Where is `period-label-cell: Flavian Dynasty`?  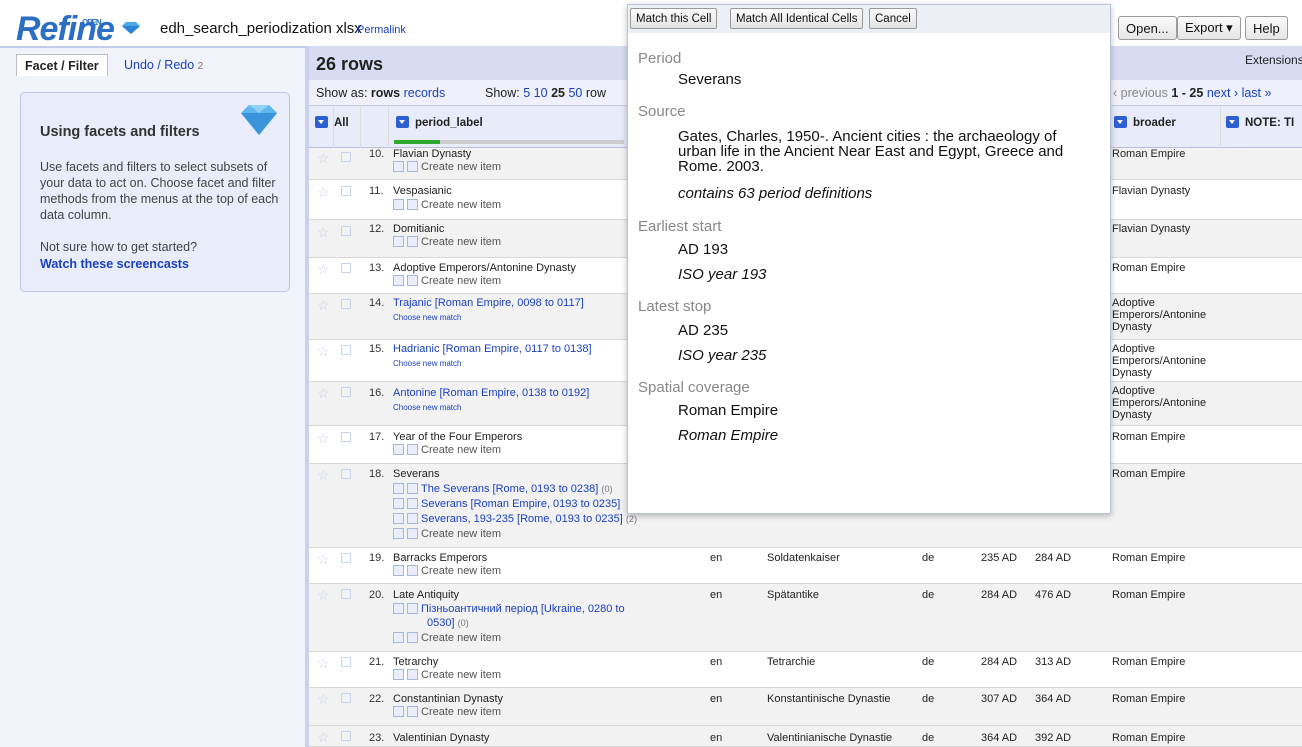
period-label-cell: Flavian Dynasty is located at coordinates (432, 154).